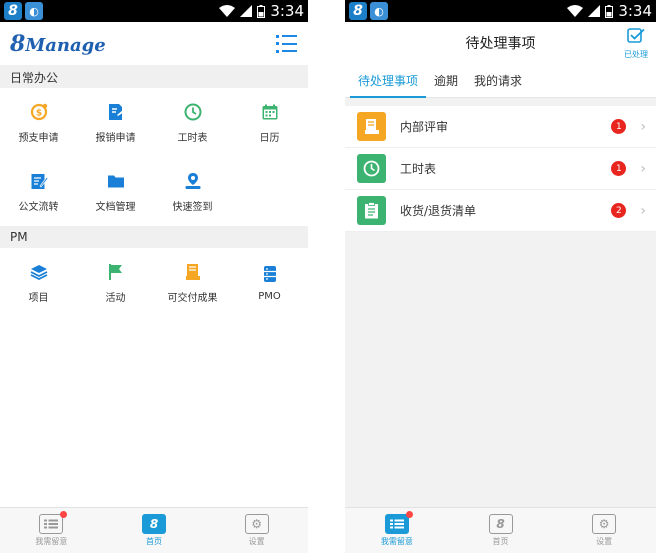 This screenshot has width=656, height=553. What do you see at coordinates (38, 138) in the screenshot?
I see `tile-label: 预支申请` at bounding box center [38, 138].